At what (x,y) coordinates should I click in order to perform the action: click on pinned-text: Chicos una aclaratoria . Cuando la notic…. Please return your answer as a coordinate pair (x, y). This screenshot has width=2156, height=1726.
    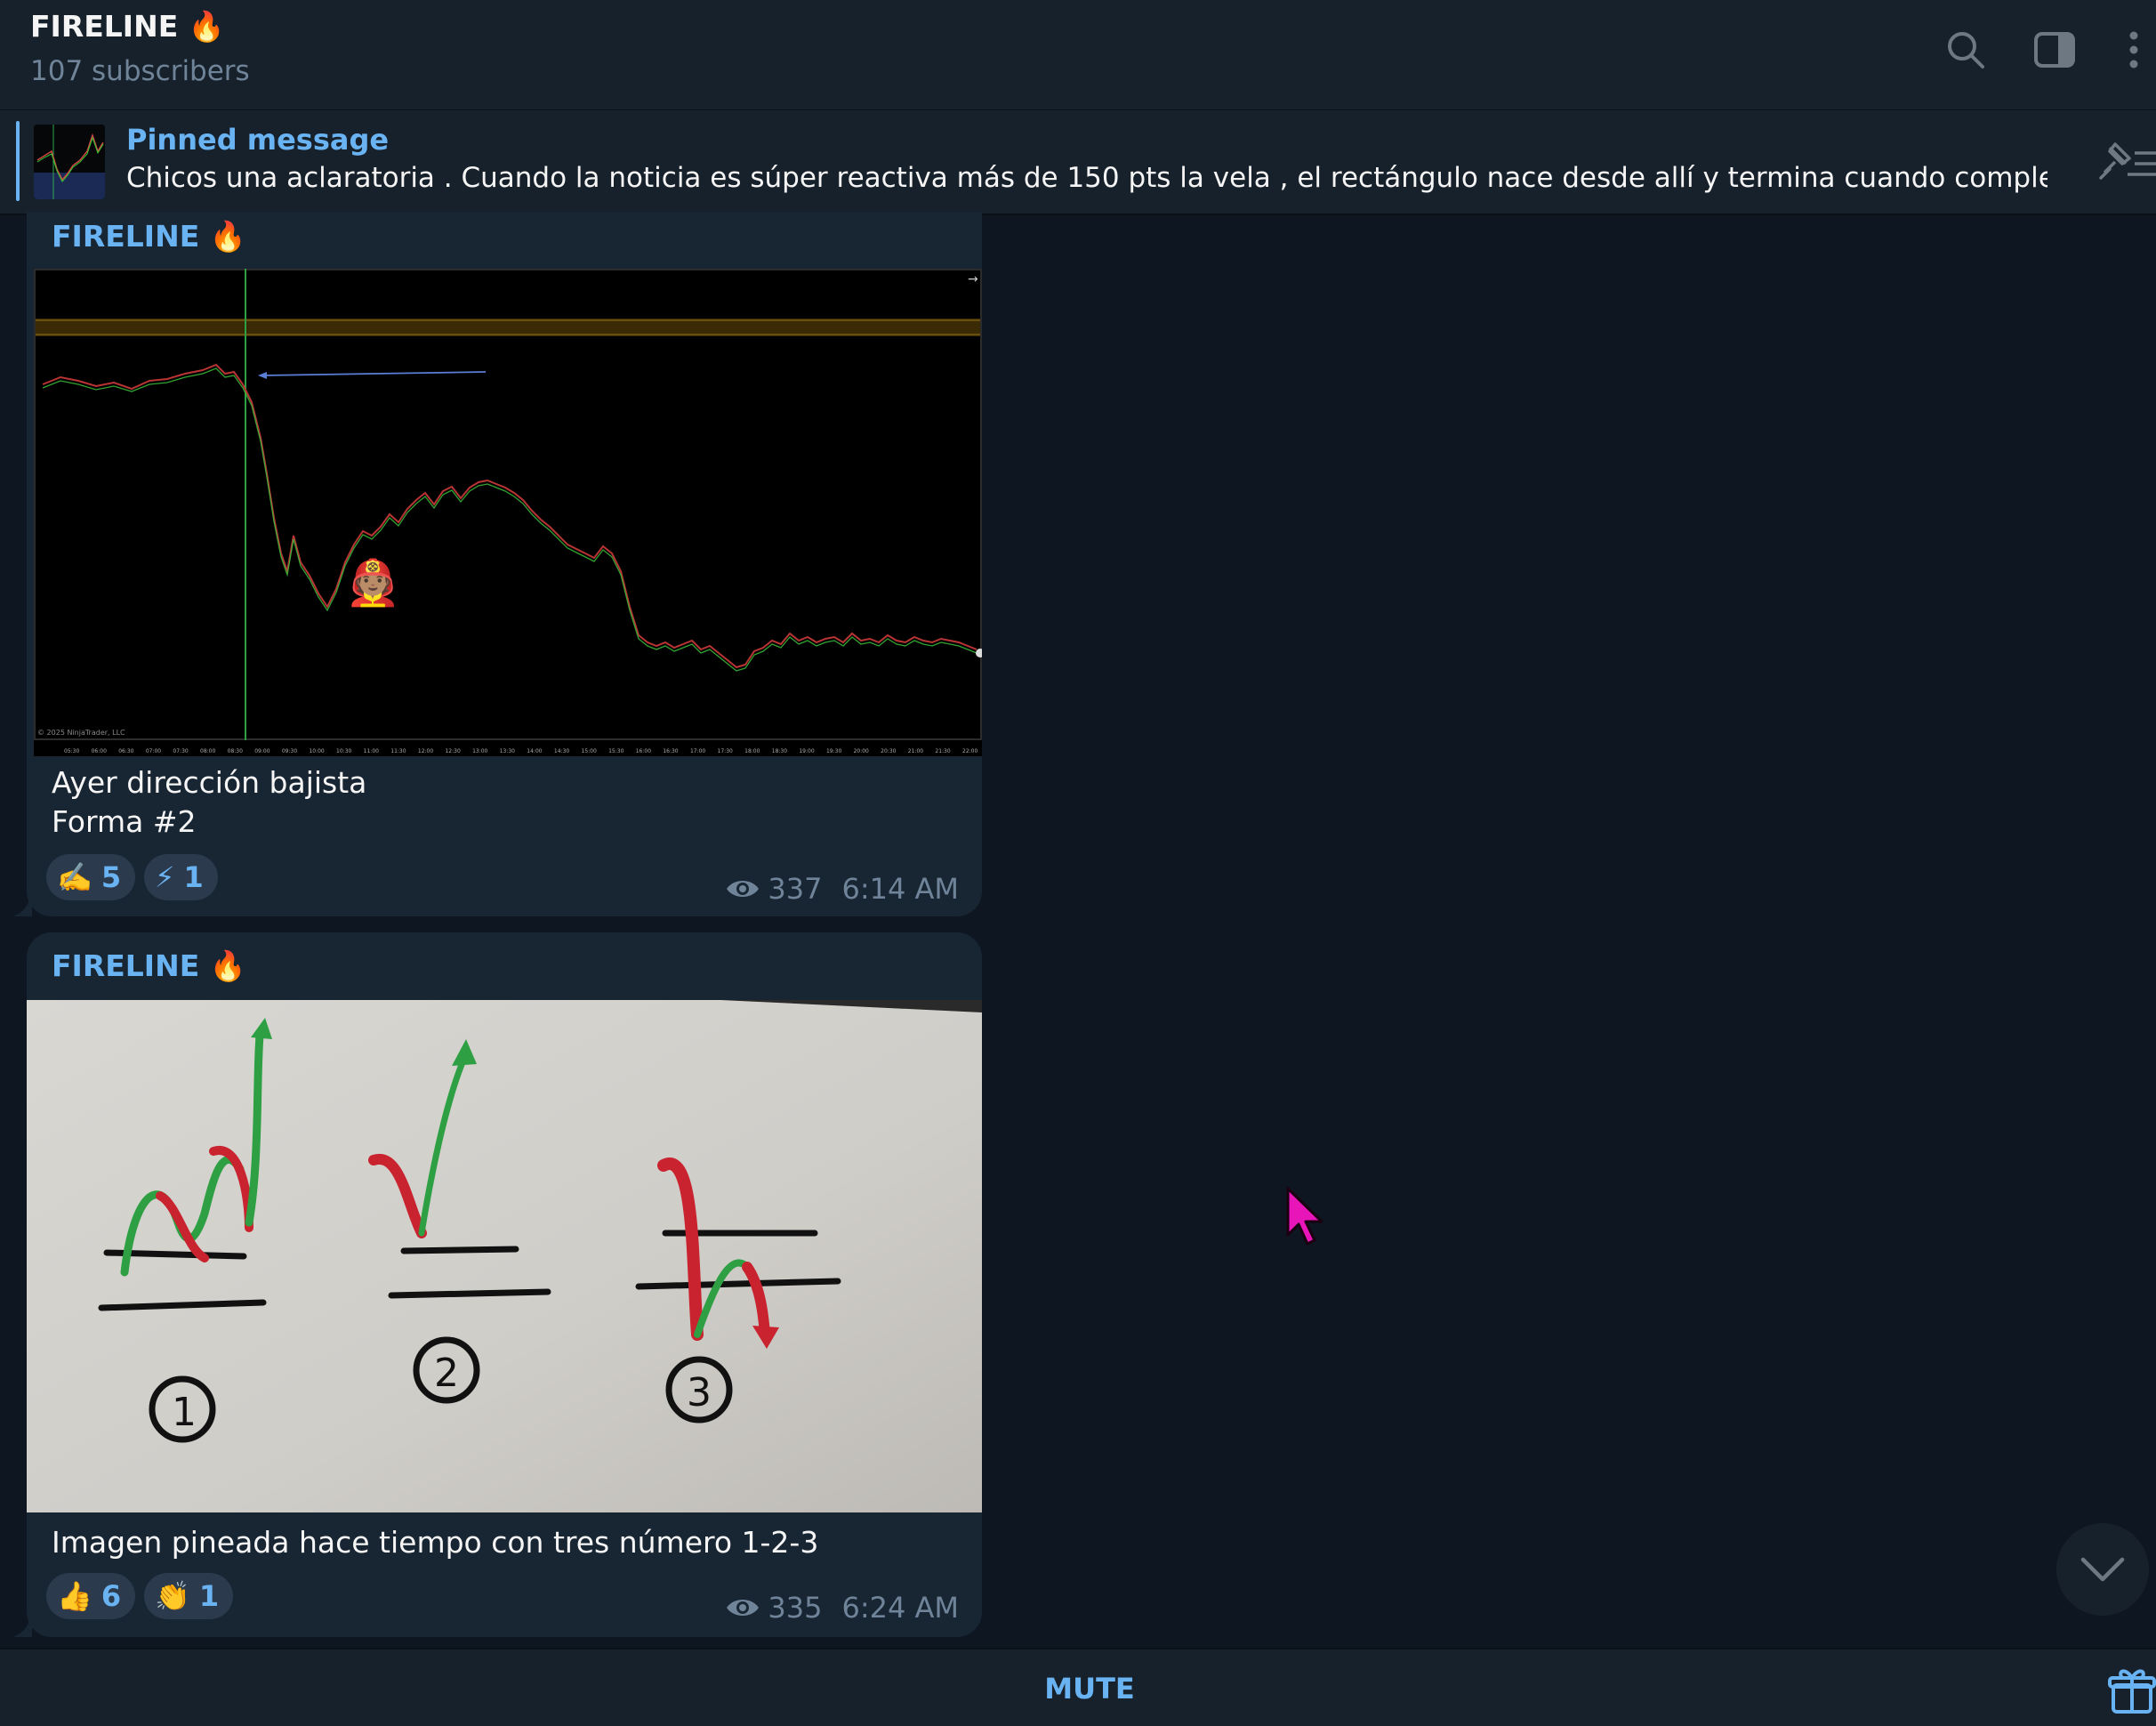
    Looking at the image, I should click on (1086, 178).